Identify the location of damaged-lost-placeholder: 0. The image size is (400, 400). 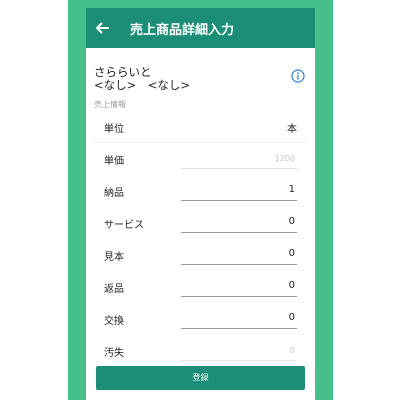
(292, 350).